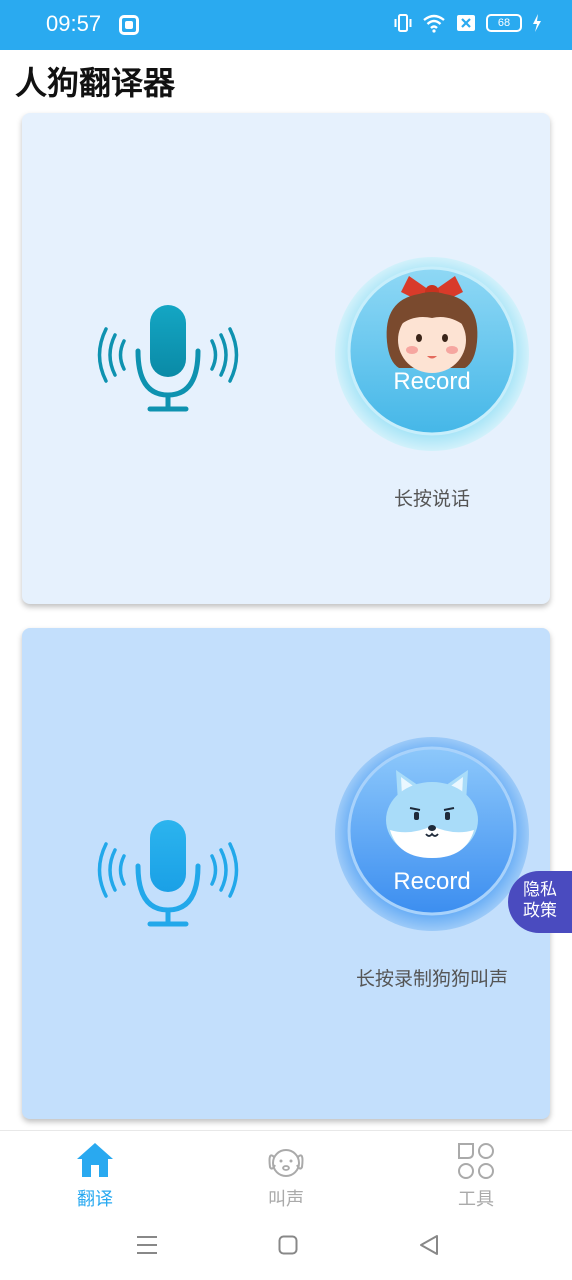  Describe the element at coordinates (431, 499) in the screenshot. I see `speech-caption: 长按说话` at that location.